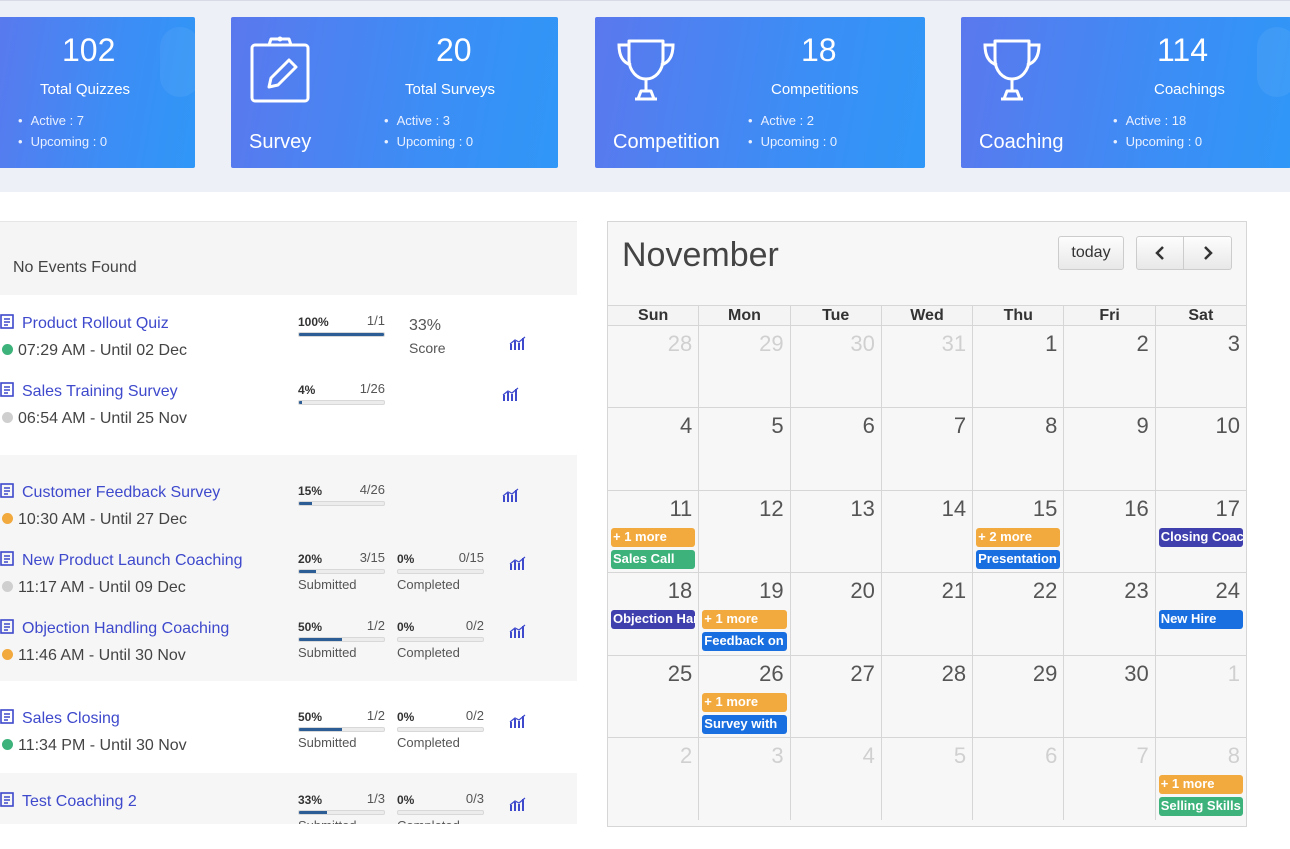 Image resolution: width=1290 pixels, height=849 pixels. What do you see at coordinates (1018, 449) in the screenshot?
I see `calendar-day: 8` at bounding box center [1018, 449].